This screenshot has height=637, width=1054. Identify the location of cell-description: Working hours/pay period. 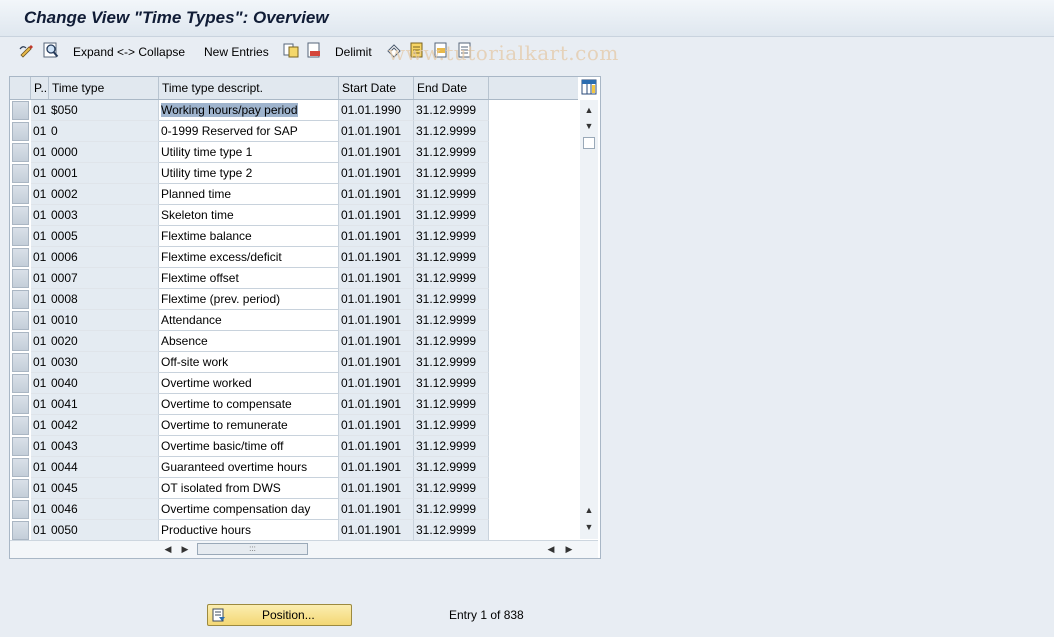
(249, 110).